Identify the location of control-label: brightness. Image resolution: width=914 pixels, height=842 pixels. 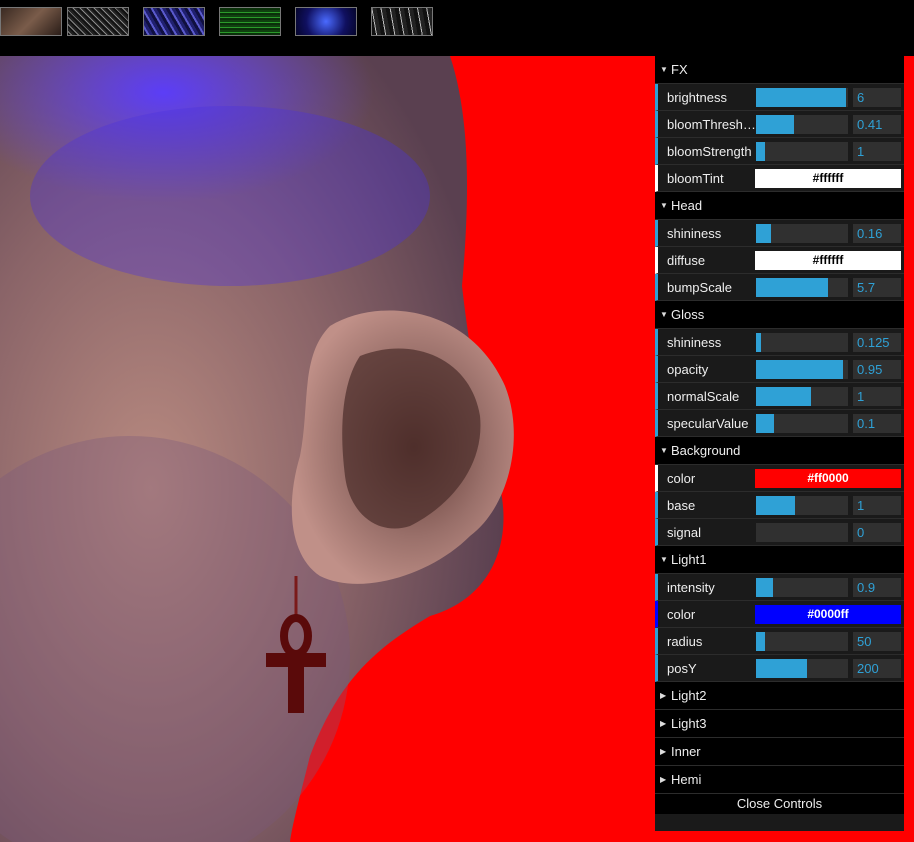
(697, 97).